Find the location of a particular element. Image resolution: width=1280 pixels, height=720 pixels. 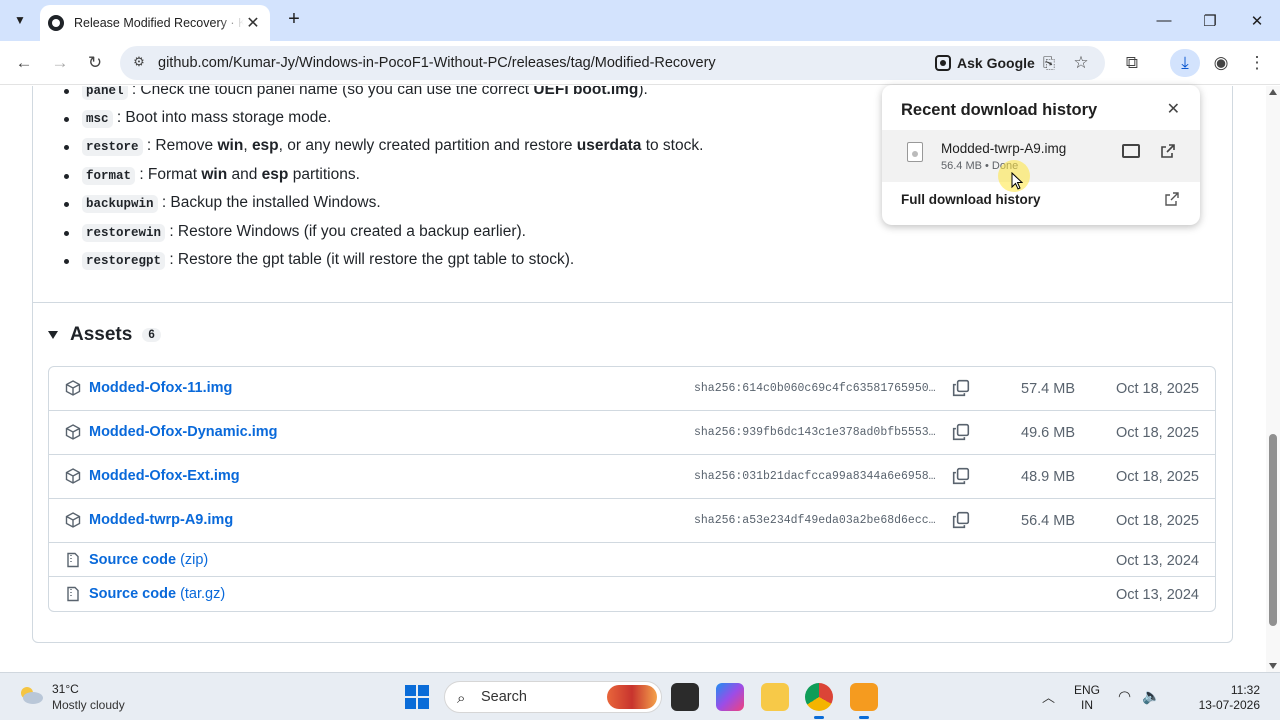

downloads-icon: ⤓ is located at coordinates (1185, 63).